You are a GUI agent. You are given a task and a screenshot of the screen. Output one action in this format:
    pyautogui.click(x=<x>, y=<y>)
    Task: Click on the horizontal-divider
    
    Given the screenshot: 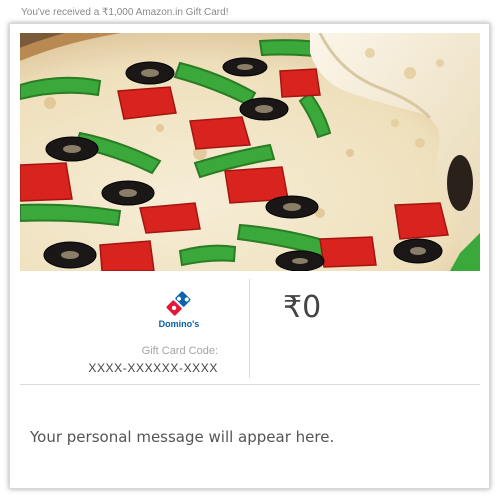 What is the action you would take?
    pyautogui.click(x=250, y=384)
    